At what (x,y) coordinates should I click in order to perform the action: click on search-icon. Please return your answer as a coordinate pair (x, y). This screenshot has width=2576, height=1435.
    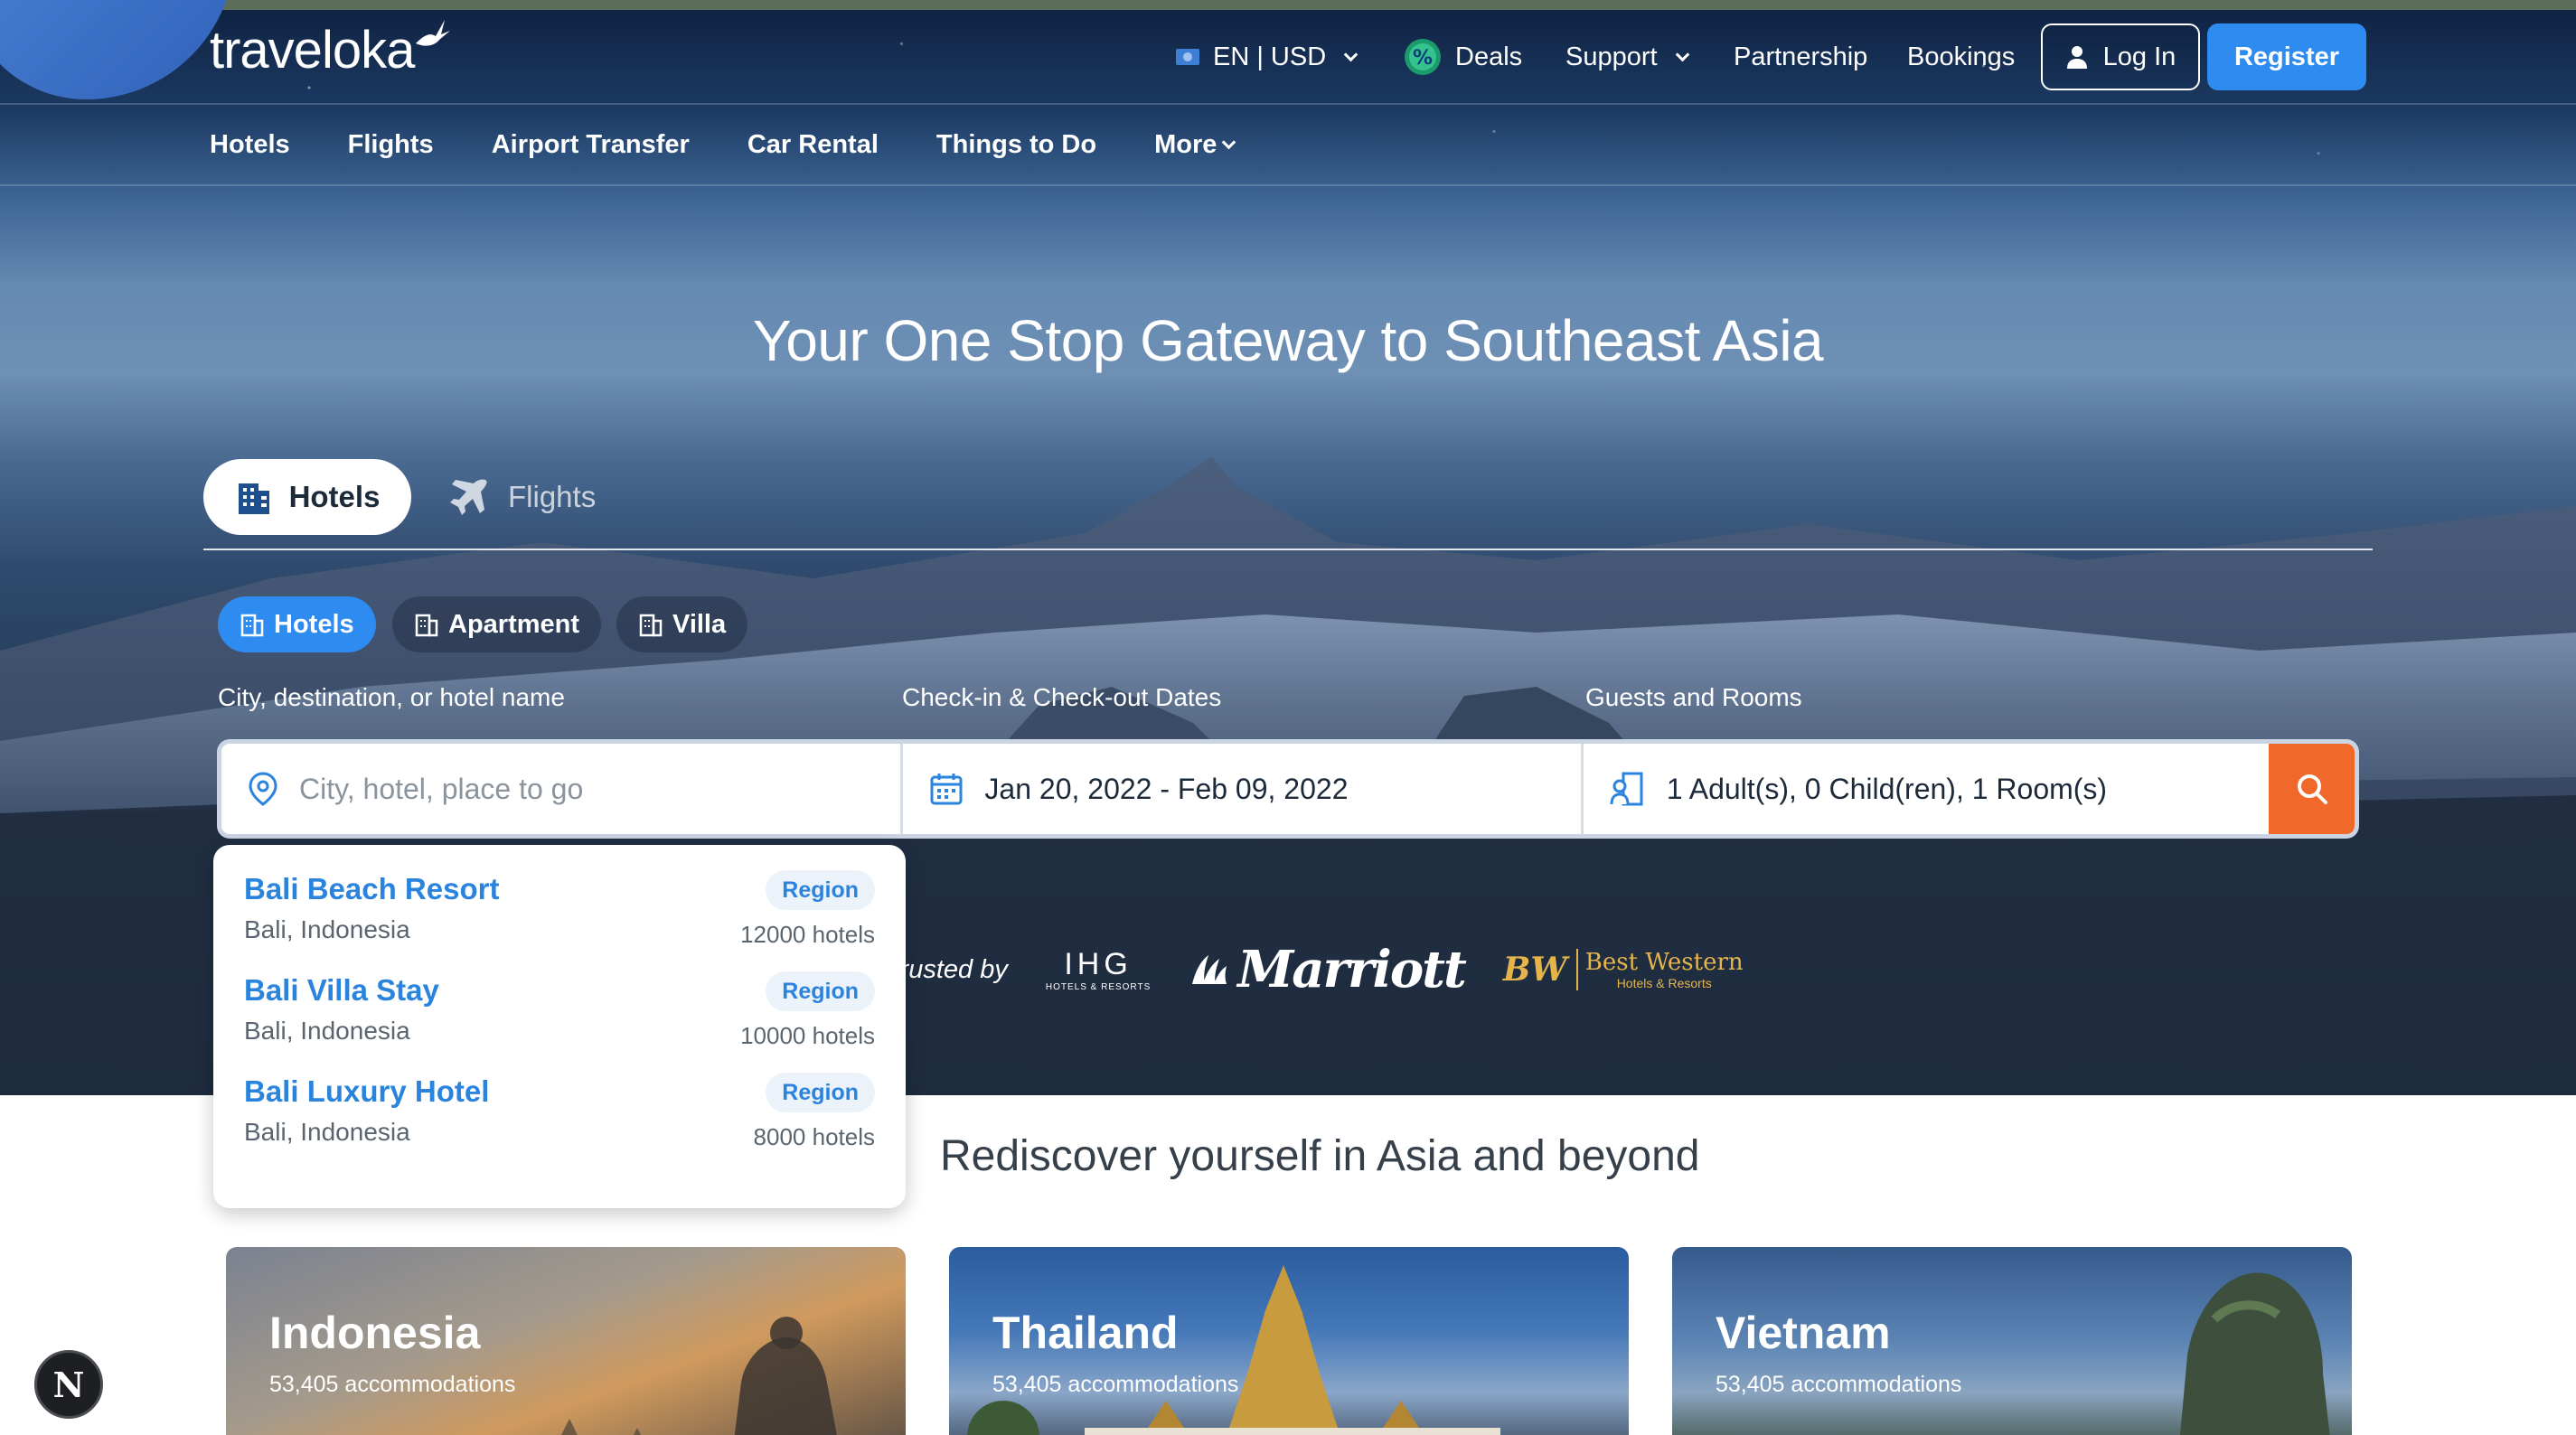
    Looking at the image, I should click on (2312, 789).